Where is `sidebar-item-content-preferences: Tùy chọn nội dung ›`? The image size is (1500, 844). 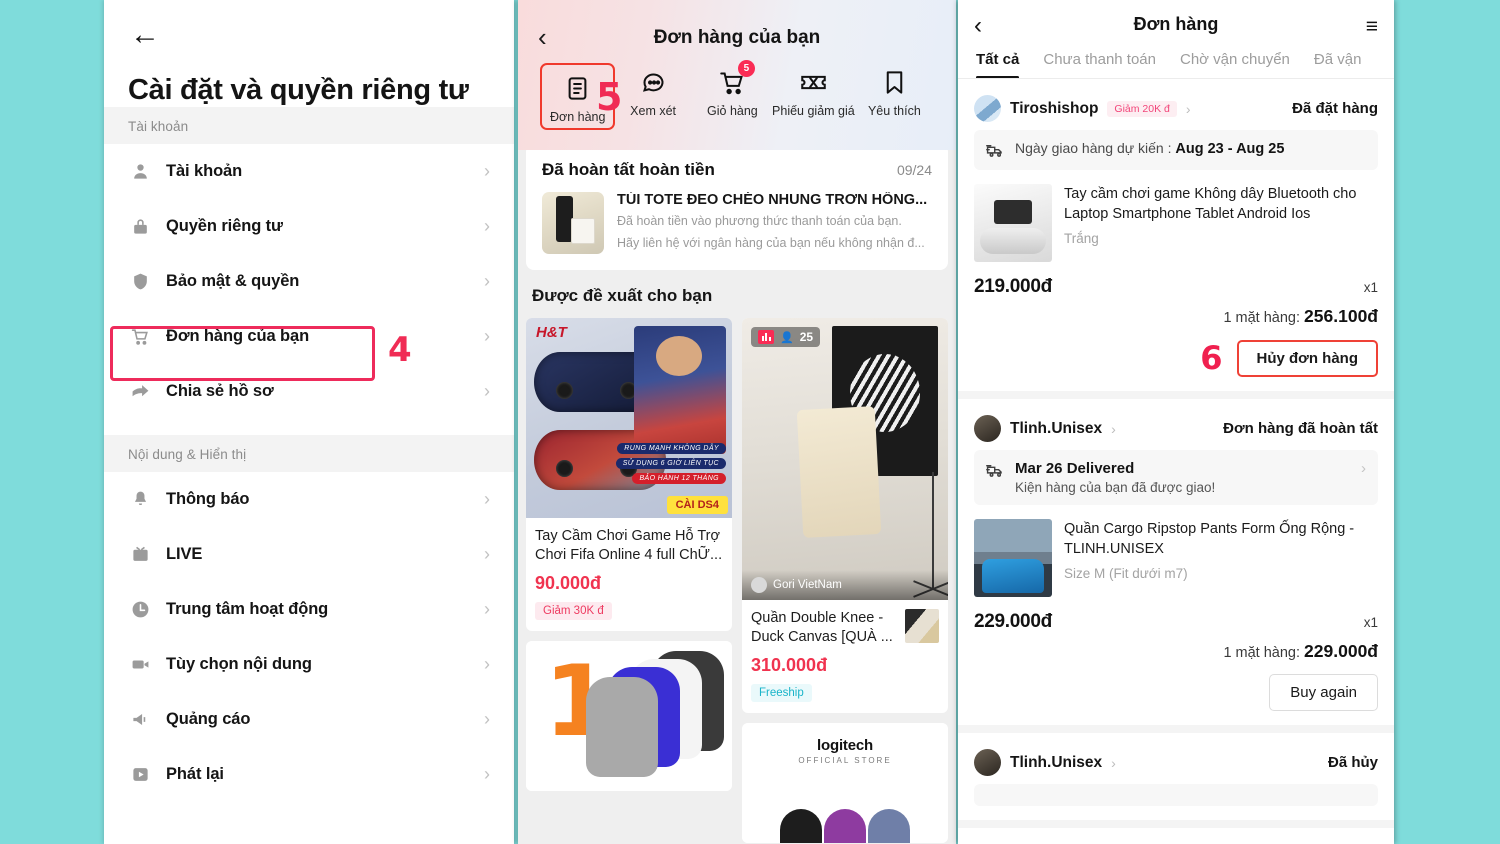 sidebar-item-content-preferences: Tùy chọn nội dung › is located at coordinates (309, 664).